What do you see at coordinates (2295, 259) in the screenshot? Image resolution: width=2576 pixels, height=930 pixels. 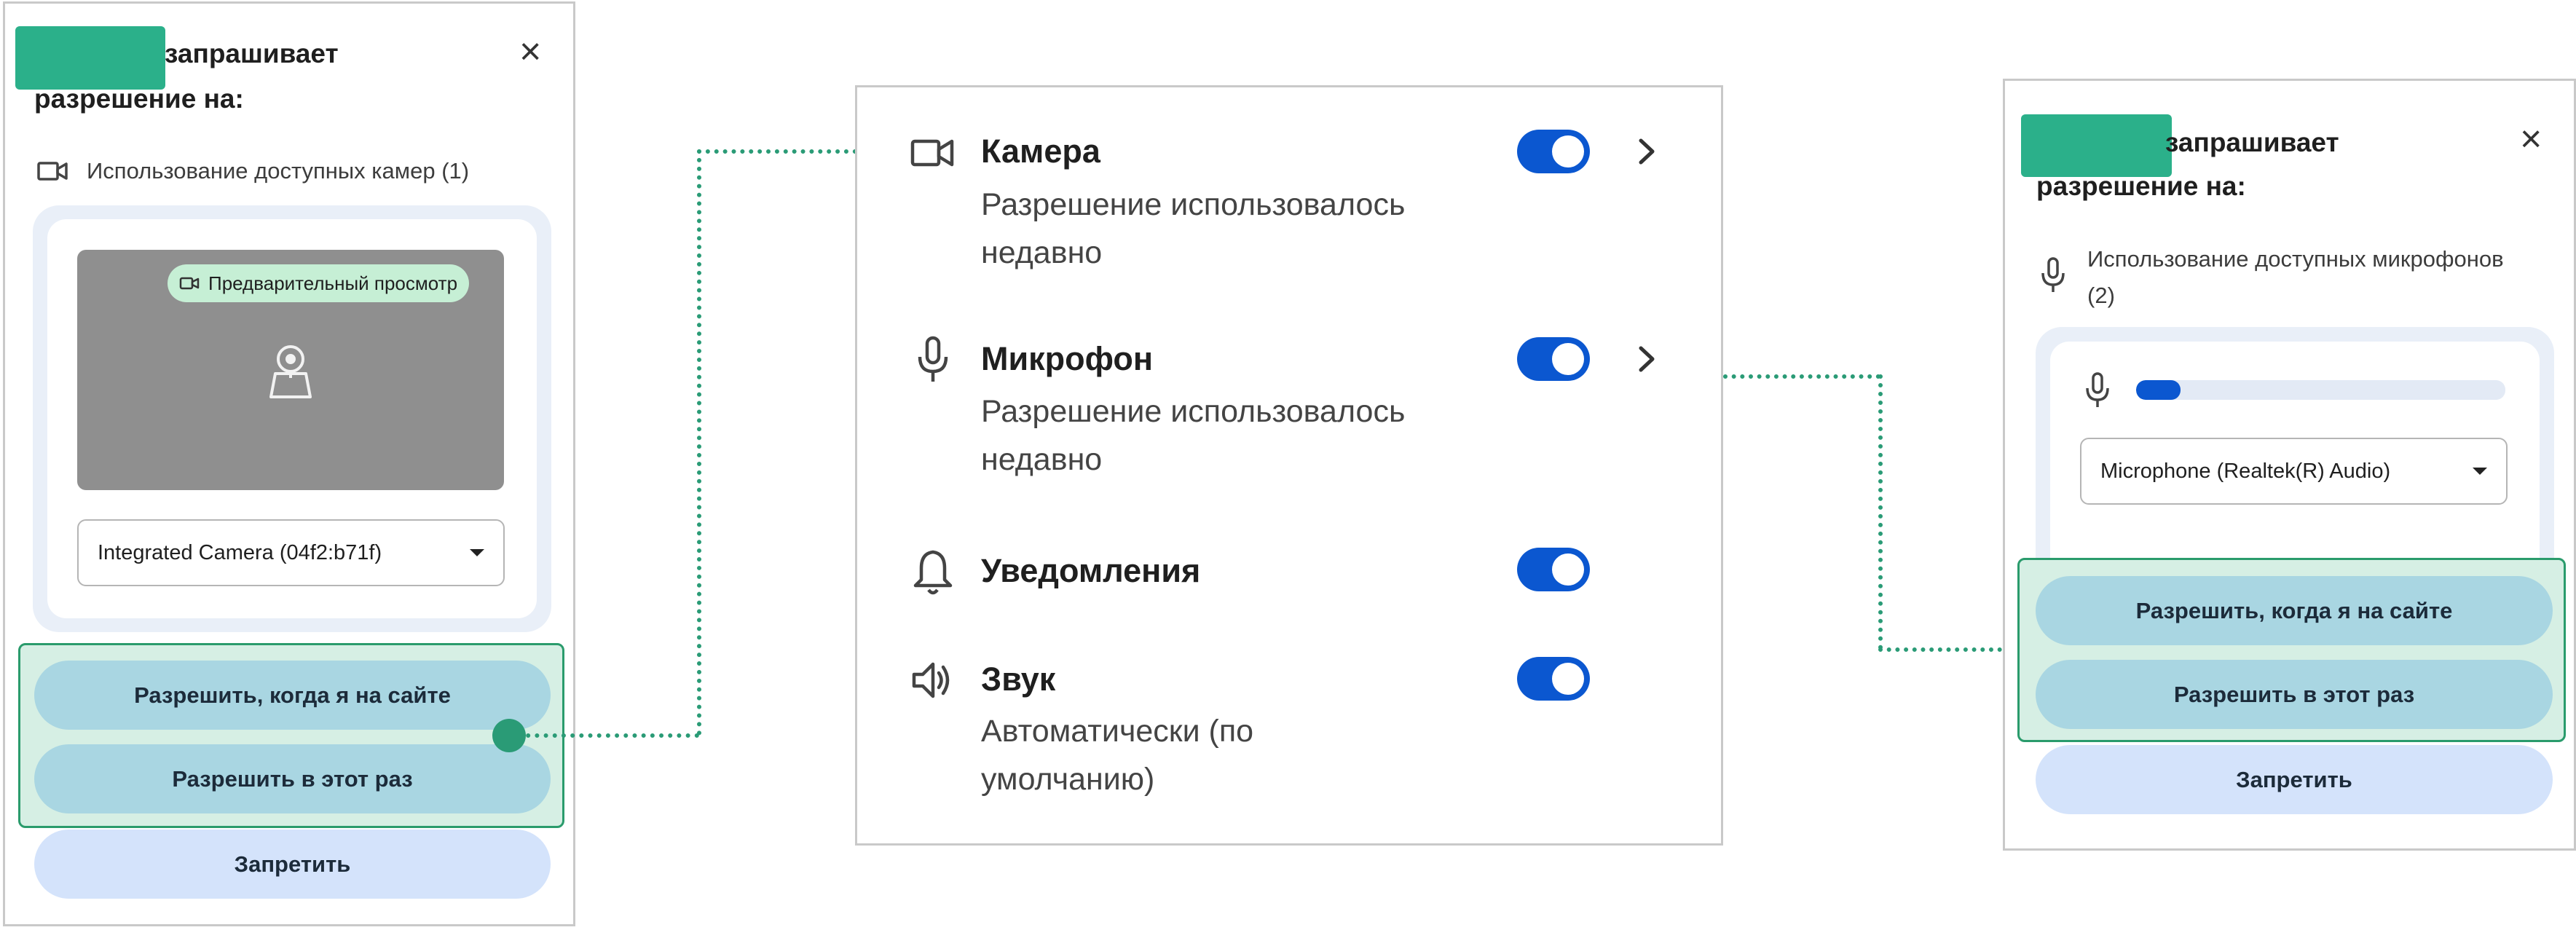 I see `permission-label: Использование доступных микрофонов` at bounding box center [2295, 259].